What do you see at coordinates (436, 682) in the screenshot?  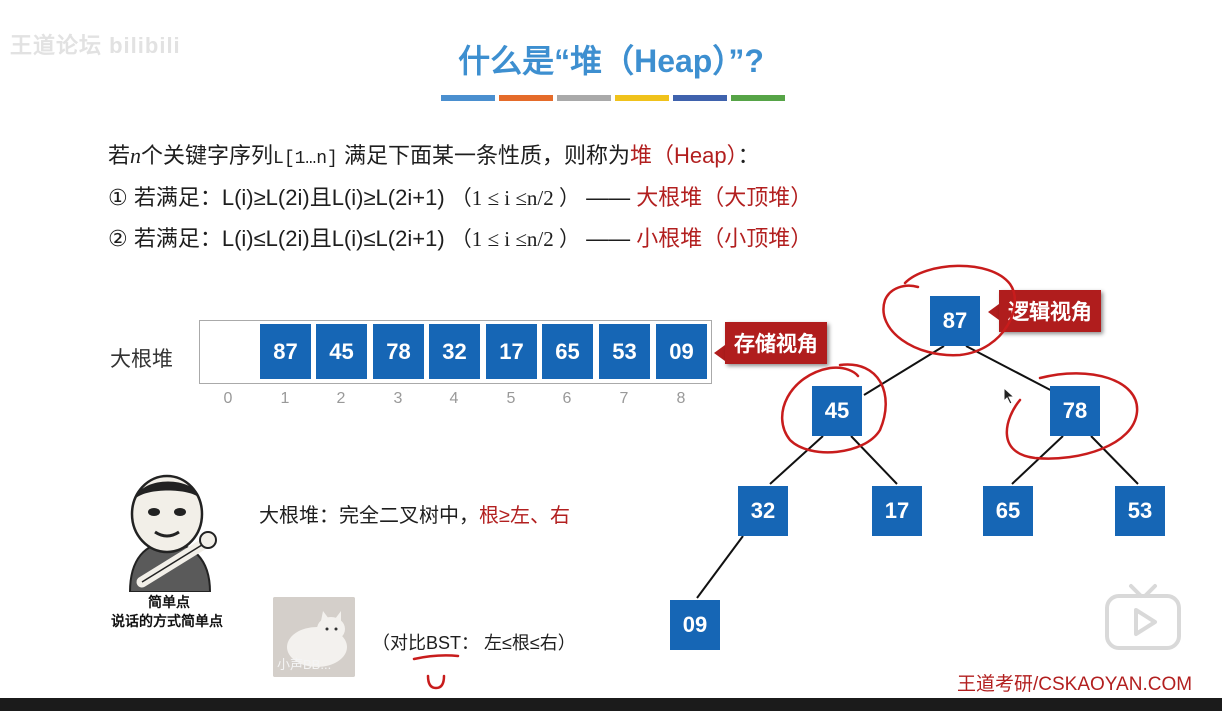 I see `handwritten-mark` at bounding box center [436, 682].